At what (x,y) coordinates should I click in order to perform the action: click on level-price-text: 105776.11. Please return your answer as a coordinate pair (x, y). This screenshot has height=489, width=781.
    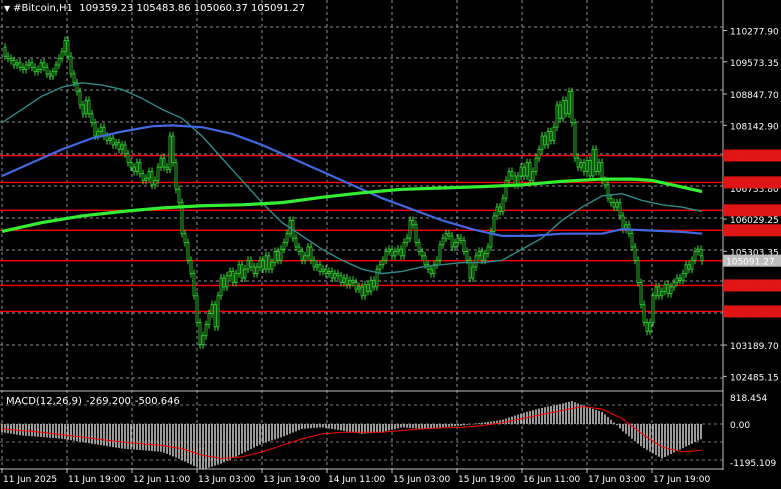
    Looking at the image, I should click on (750, 232).